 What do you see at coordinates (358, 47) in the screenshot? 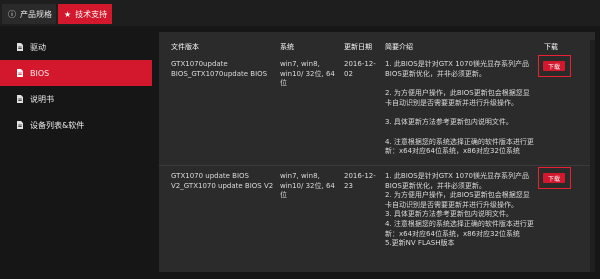
I see `header-update-date: 更新日期` at bounding box center [358, 47].